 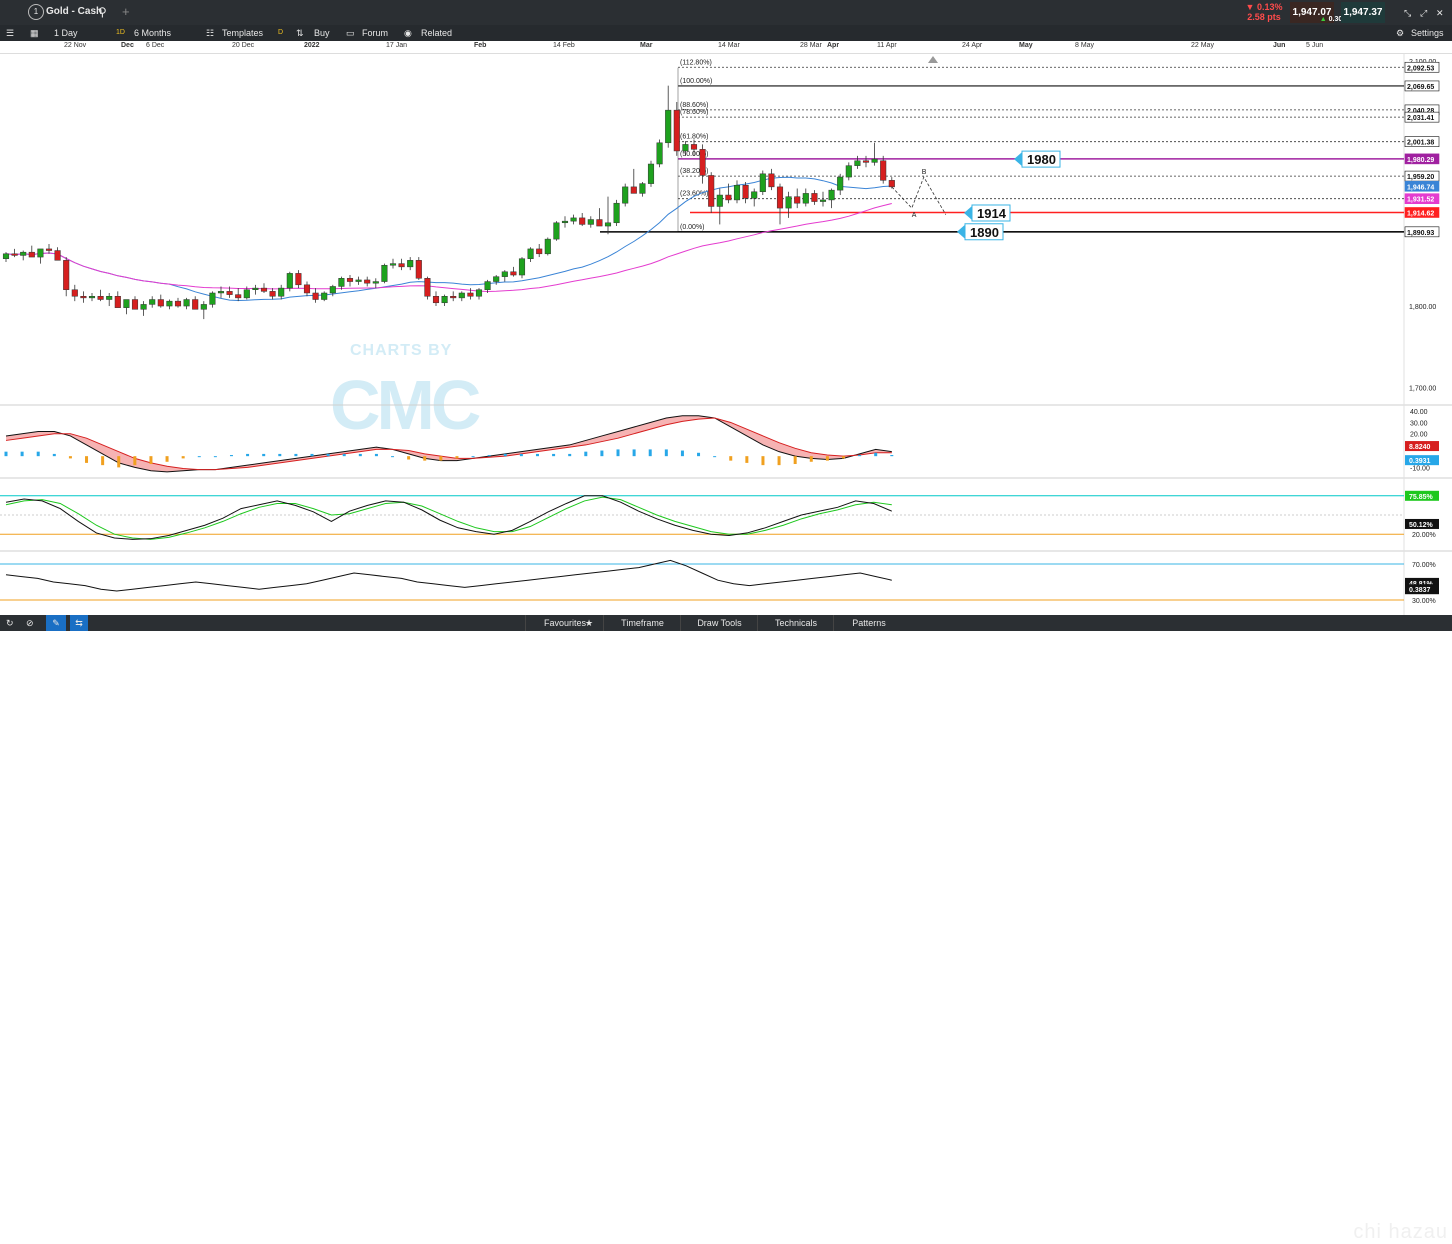 I want to click on date-tick-label: 14 Feb, so click(x=564, y=45).